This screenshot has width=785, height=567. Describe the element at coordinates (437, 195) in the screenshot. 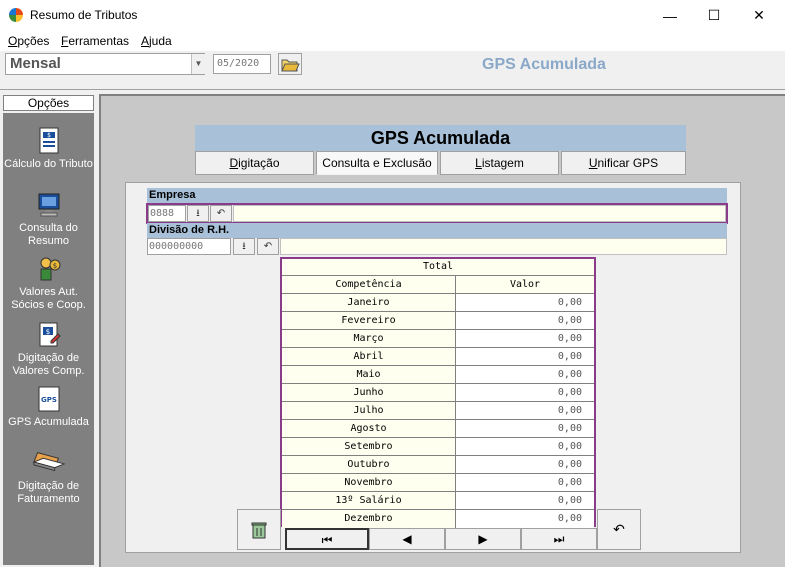

I see `empresa-label: Empresa` at that location.